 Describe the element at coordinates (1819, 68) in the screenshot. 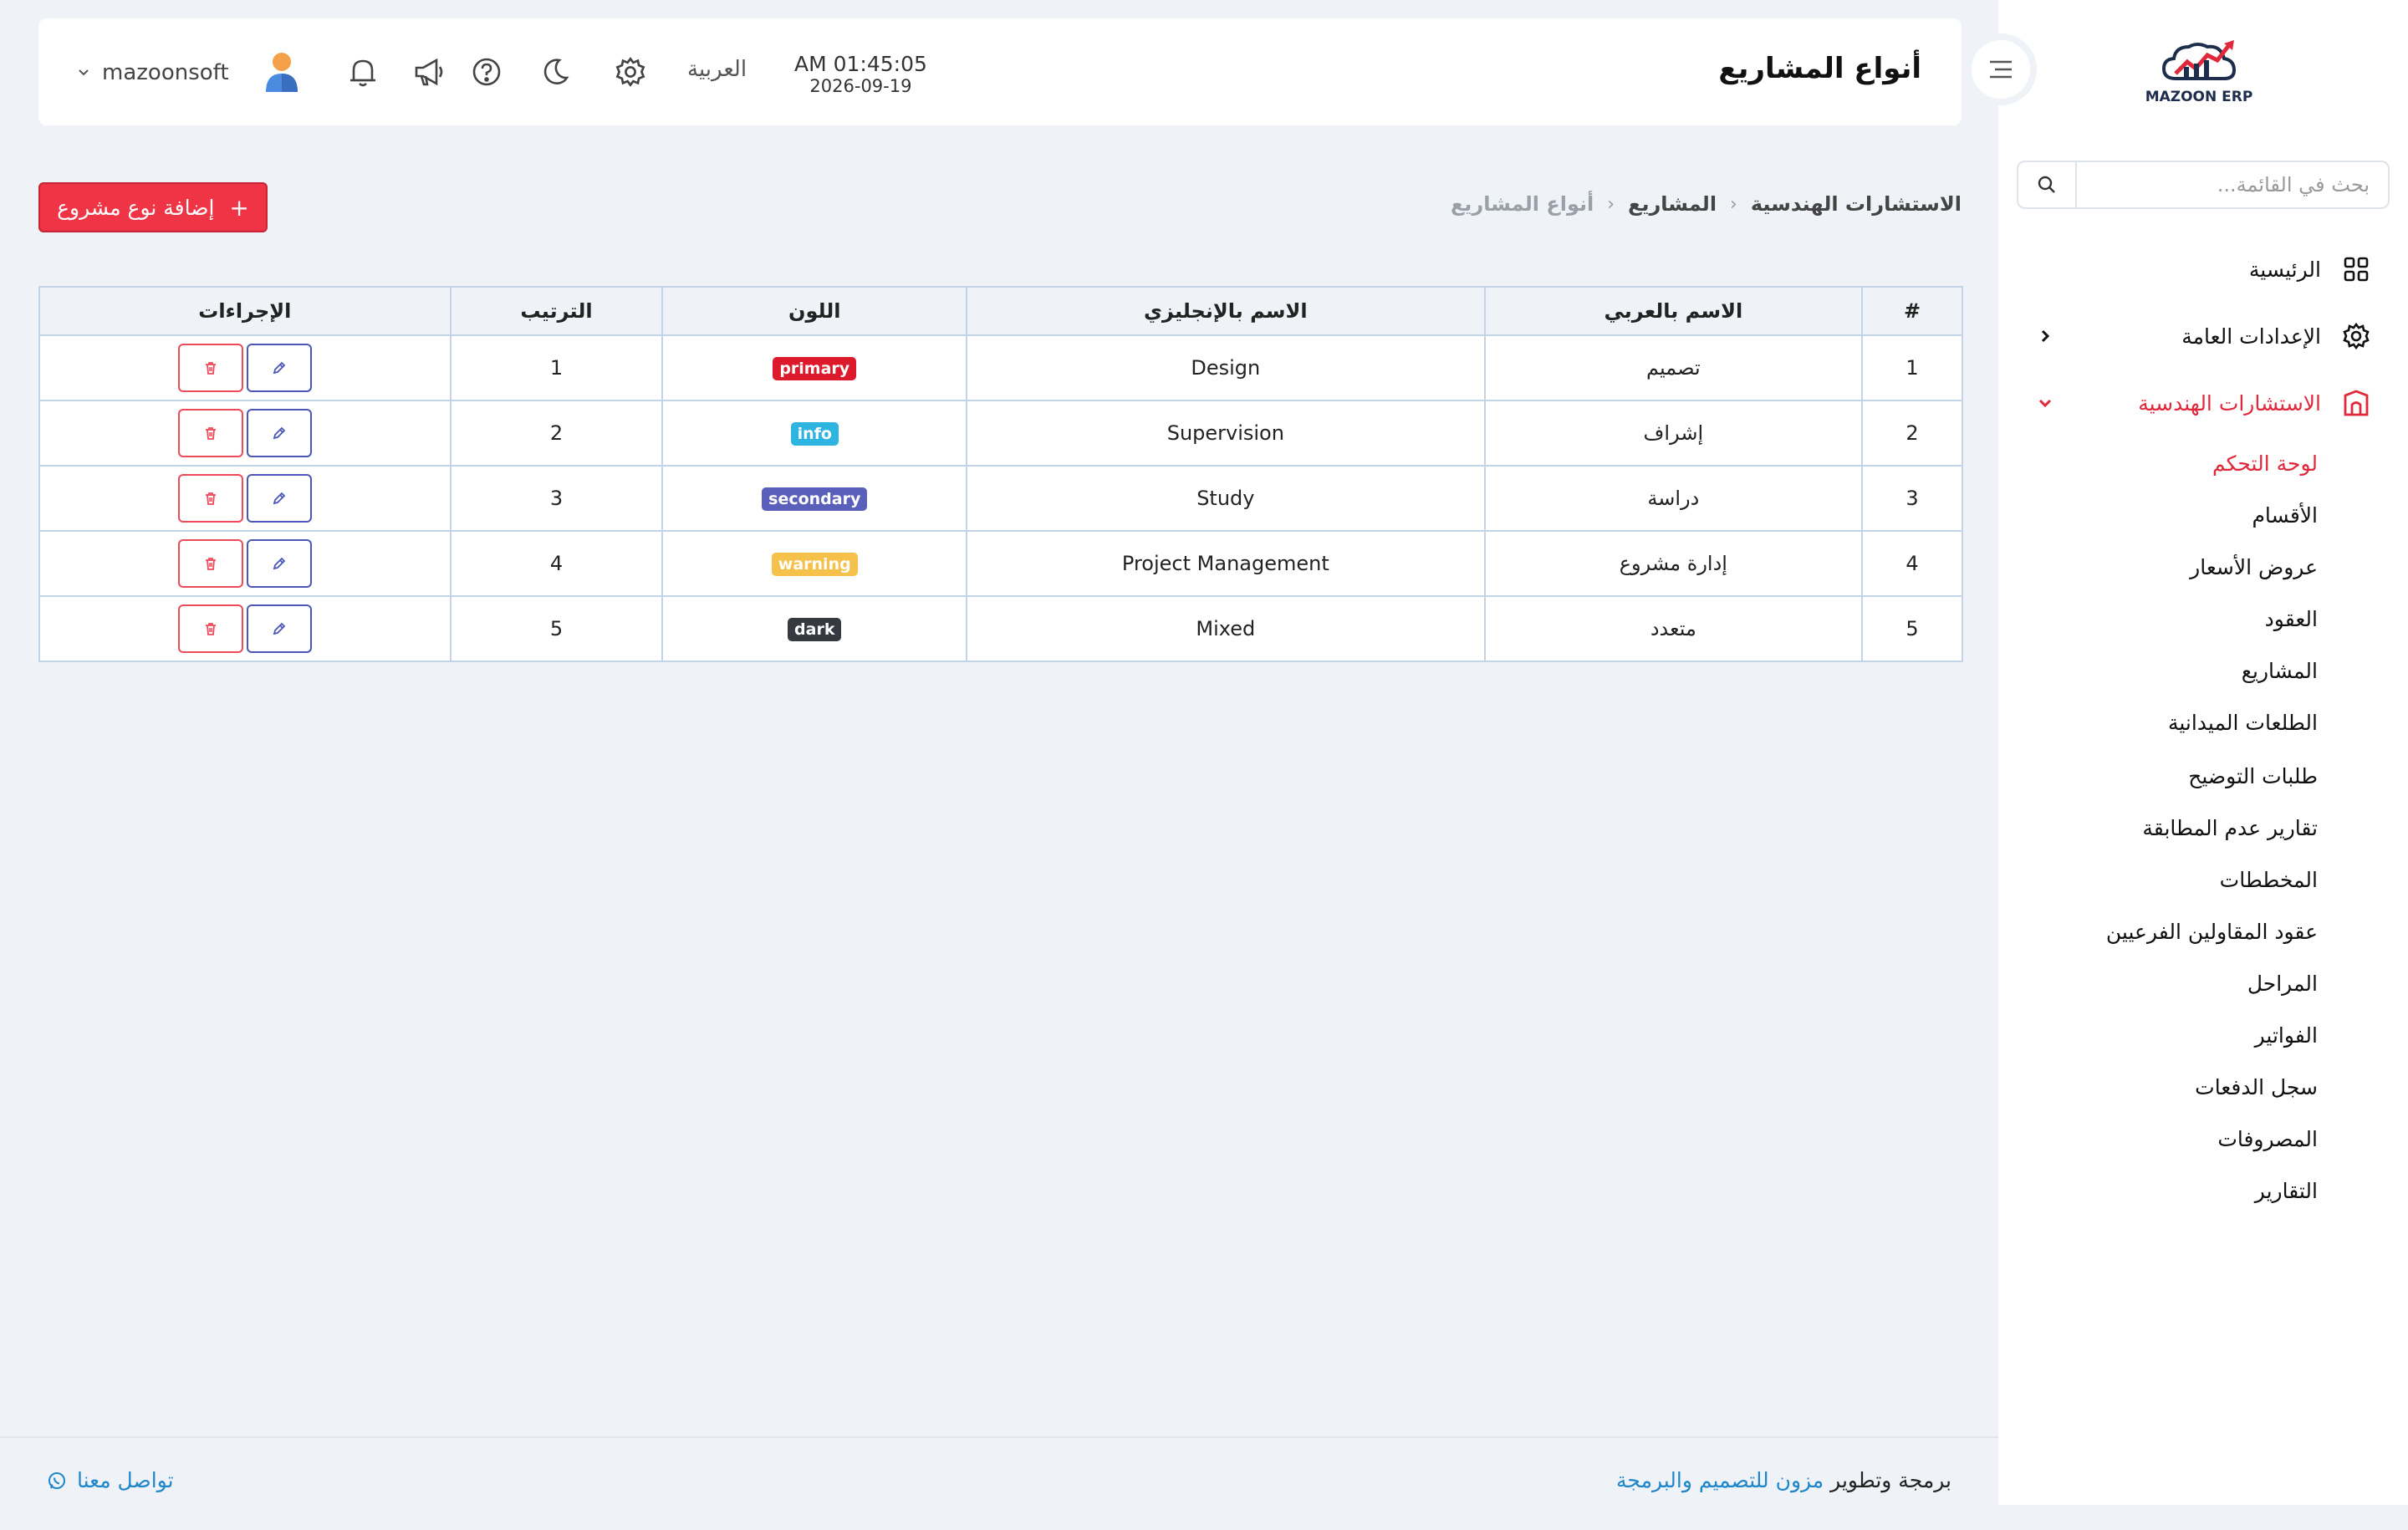

I see `page-title: أنواع المشاريع` at that location.